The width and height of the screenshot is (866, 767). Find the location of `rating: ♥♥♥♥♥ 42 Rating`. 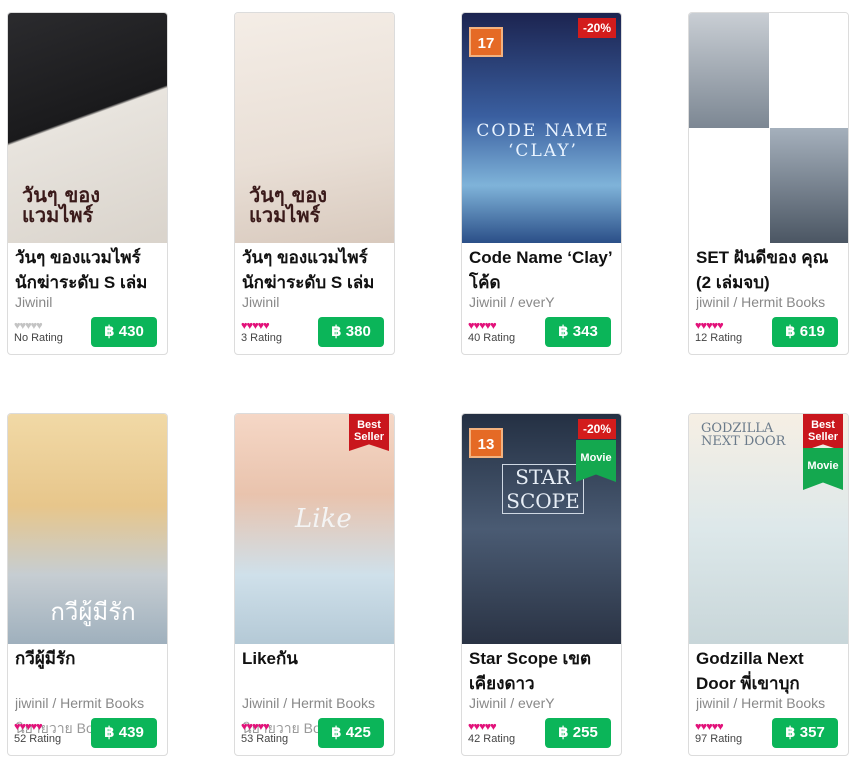

rating: ♥♥♥♥♥ 42 Rating is located at coordinates (491, 733).